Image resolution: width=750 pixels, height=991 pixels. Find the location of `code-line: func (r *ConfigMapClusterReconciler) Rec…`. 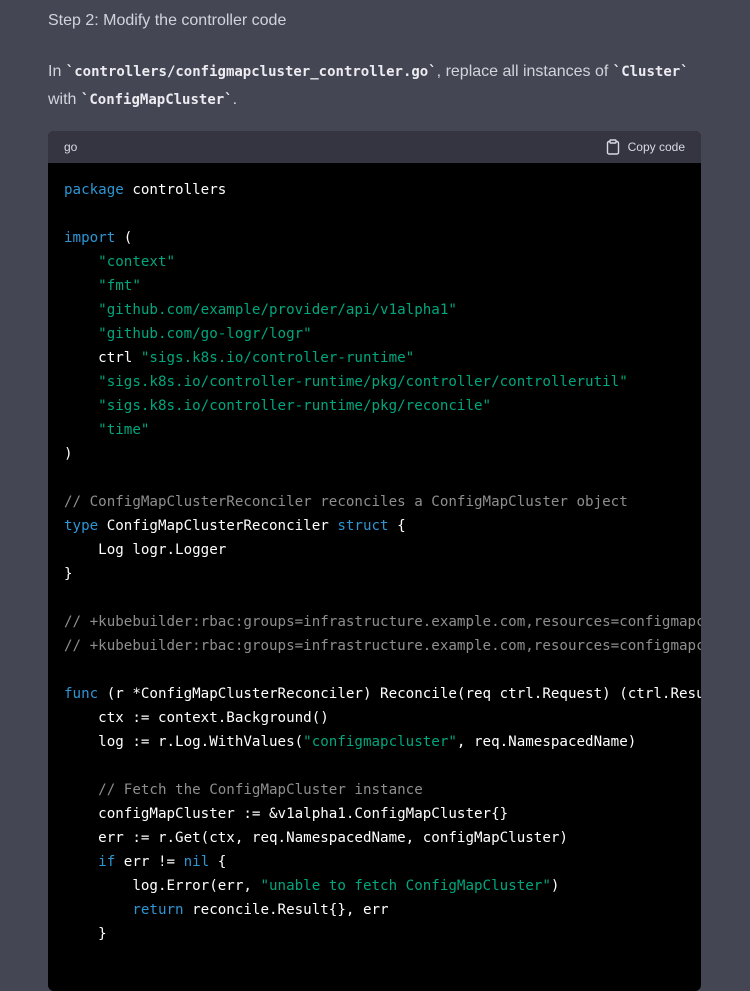

code-line: func (r *ConfigMapClusterReconciler) Rec… is located at coordinates (382, 694).